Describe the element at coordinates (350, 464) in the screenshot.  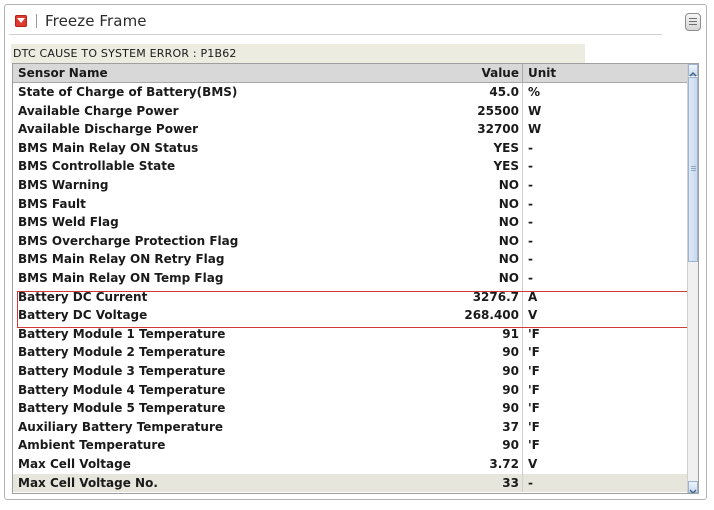
I see `table-row: Max Cell Voltage 3.72 V` at that location.